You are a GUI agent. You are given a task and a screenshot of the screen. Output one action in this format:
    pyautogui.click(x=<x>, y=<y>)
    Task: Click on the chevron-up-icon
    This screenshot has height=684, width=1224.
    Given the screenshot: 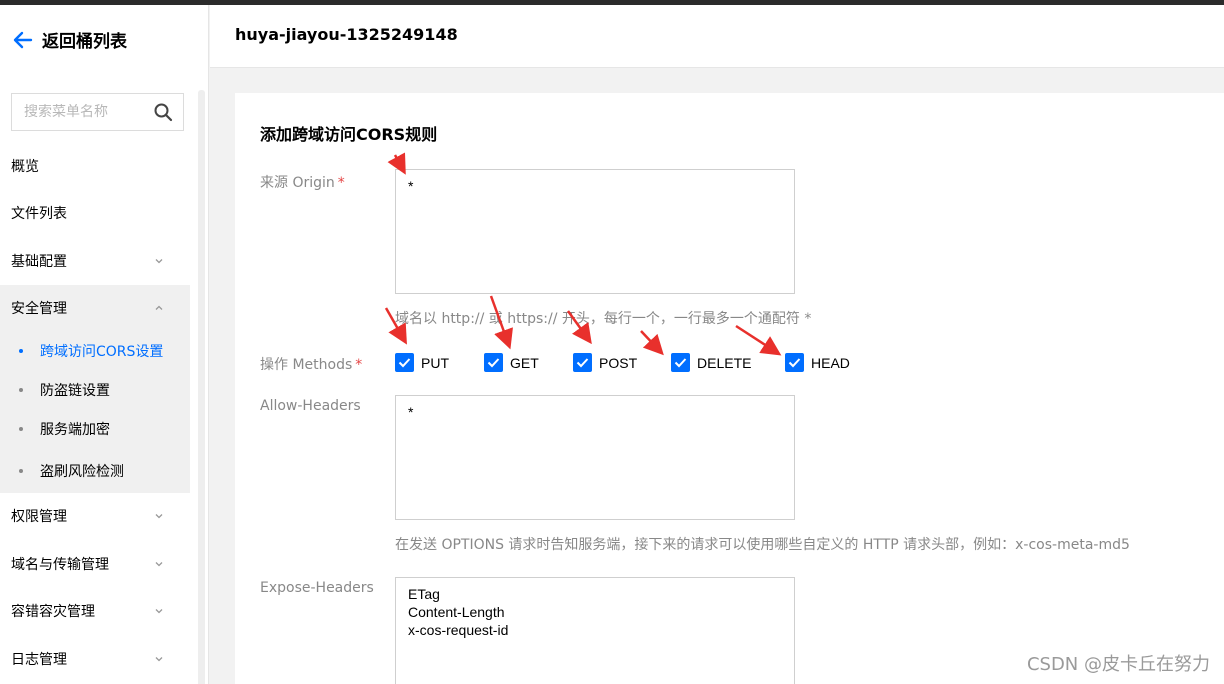 What is the action you would take?
    pyautogui.click(x=159, y=307)
    